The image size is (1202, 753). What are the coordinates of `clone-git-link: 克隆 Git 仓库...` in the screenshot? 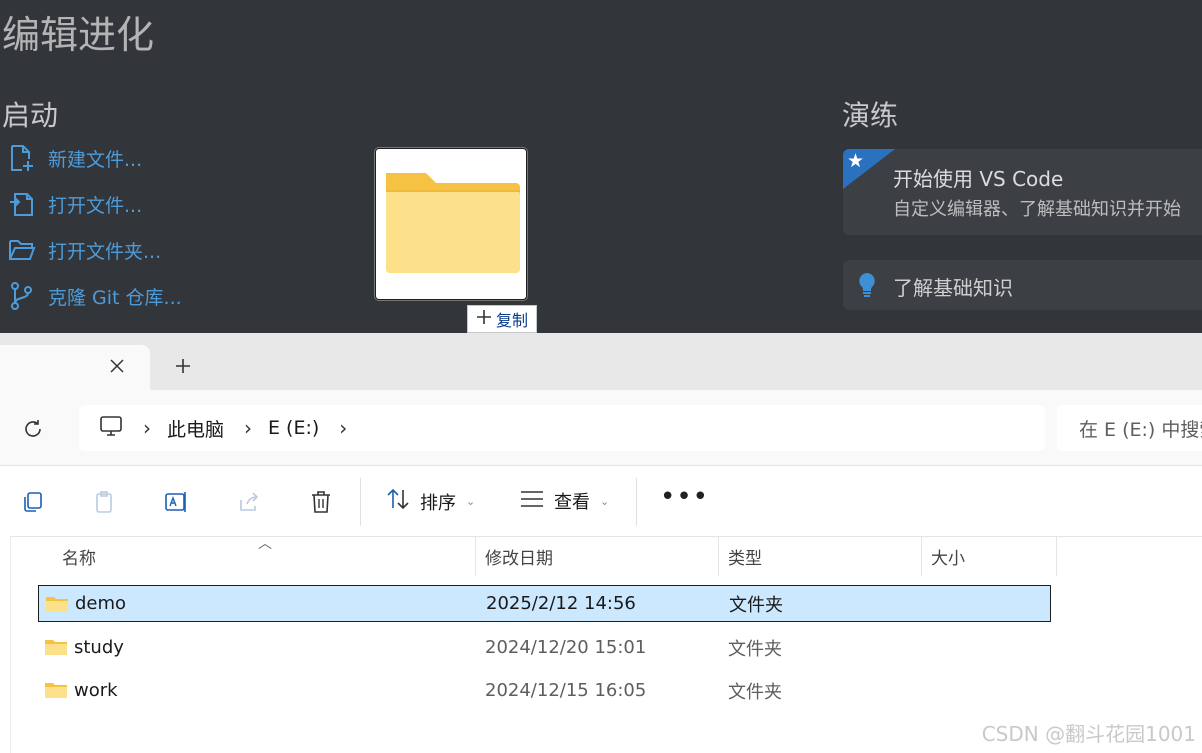 It's located at (95, 296).